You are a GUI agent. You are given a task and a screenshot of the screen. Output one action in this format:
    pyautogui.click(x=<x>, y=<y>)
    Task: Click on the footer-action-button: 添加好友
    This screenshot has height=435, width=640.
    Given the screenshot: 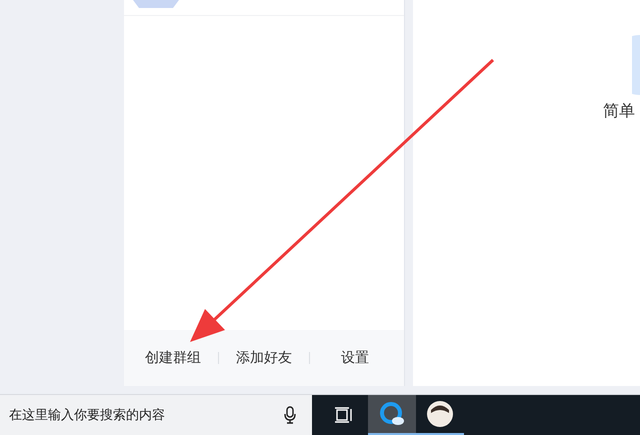 What is the action you would take?
    pyautogui.click(x=264, y=358)
    